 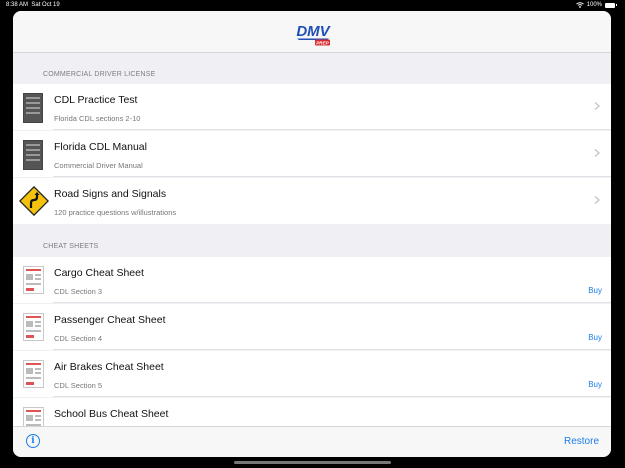 I want to click on section-header-label: CHEAT SHEETS, so click(x=71, y=246).